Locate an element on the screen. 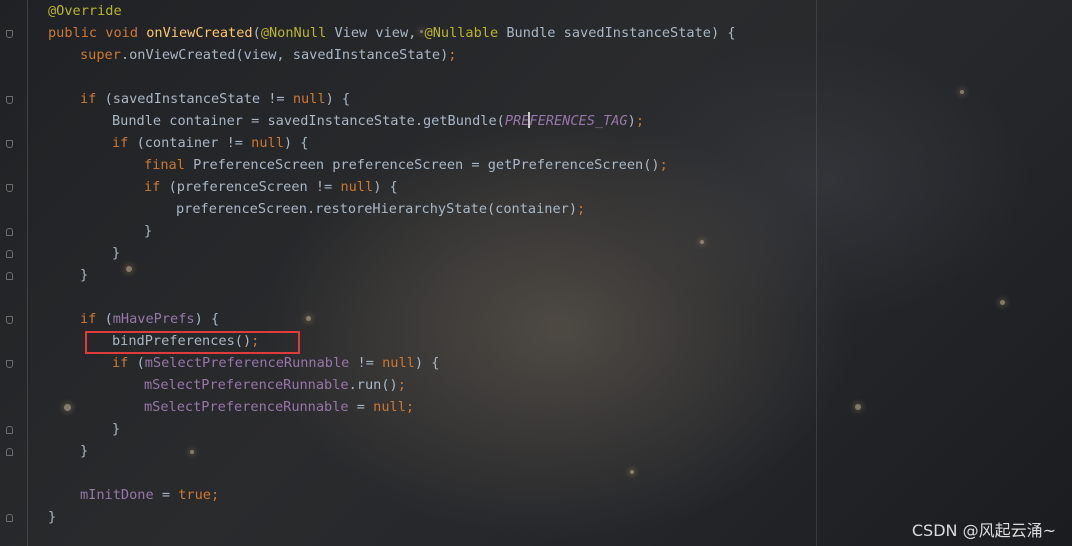 The width and height of the screenshot is (1072, 546). code-line: if (preferenceScreen != null) { is located at coordinates (271, 187).